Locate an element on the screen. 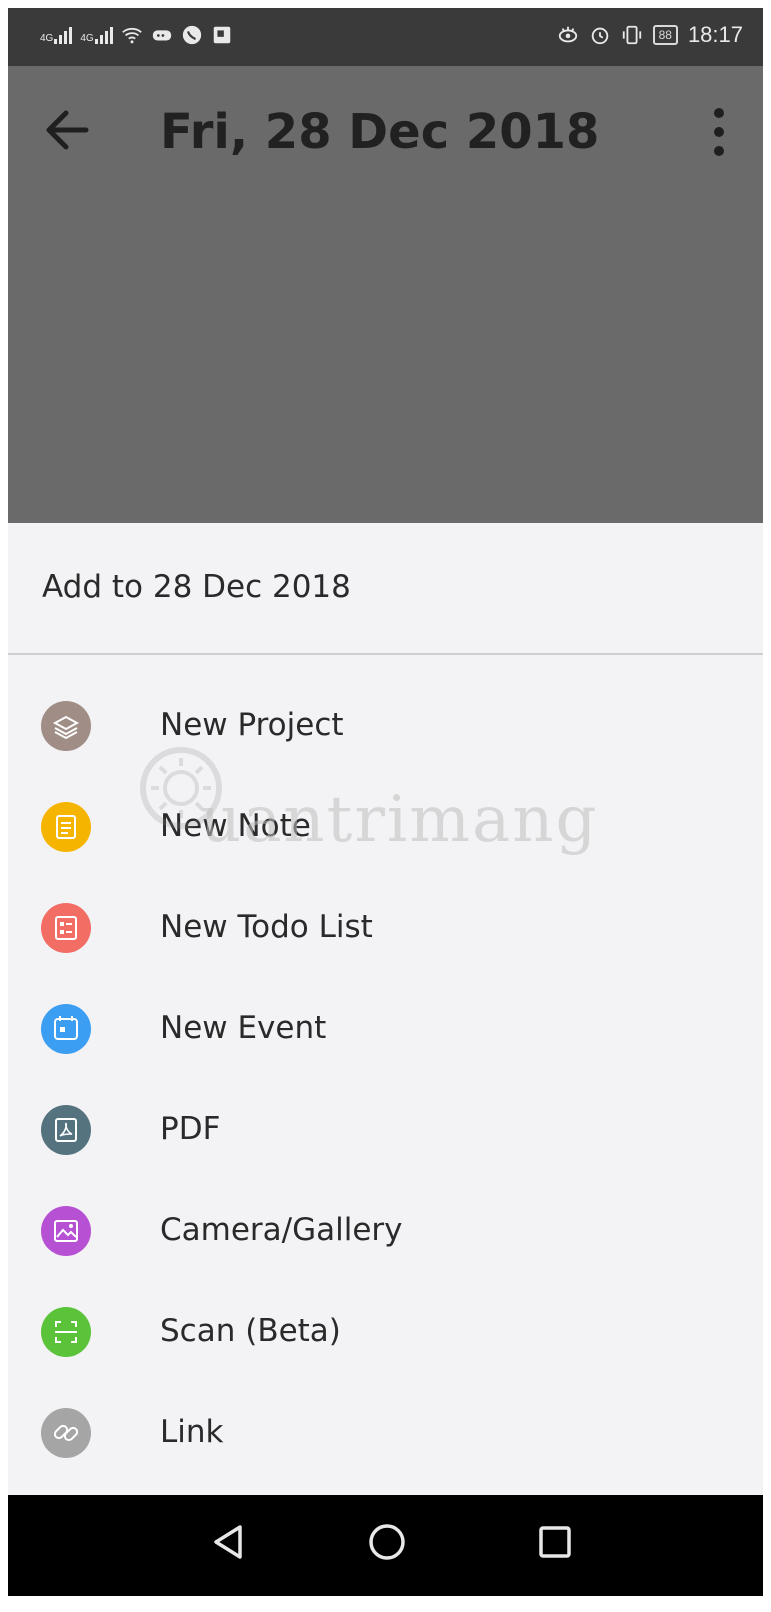 The height and width of the screenshot is (1612, 771). note-icon is located at coordinates (66, 827).